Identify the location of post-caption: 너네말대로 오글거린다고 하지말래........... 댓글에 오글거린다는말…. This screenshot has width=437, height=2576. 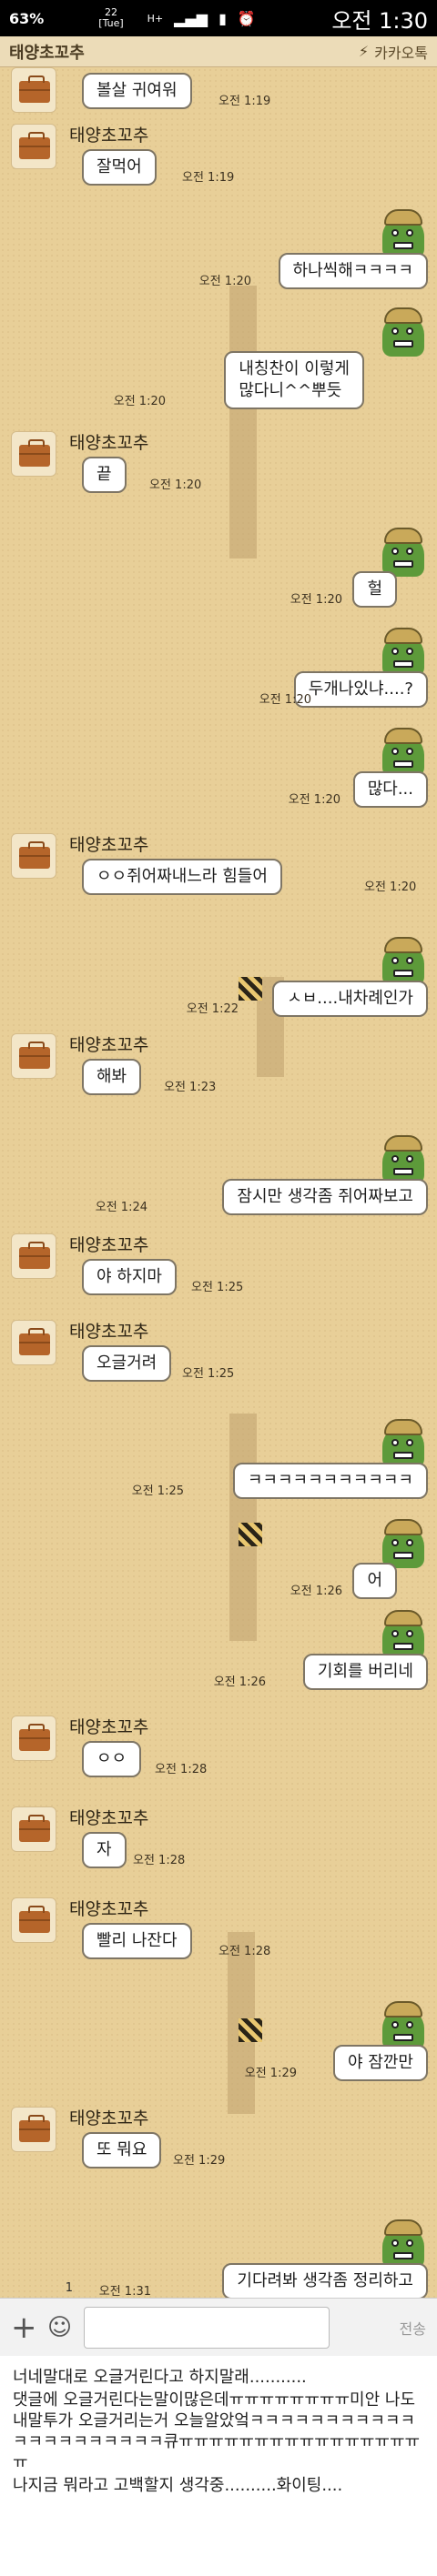
(218, 2466).